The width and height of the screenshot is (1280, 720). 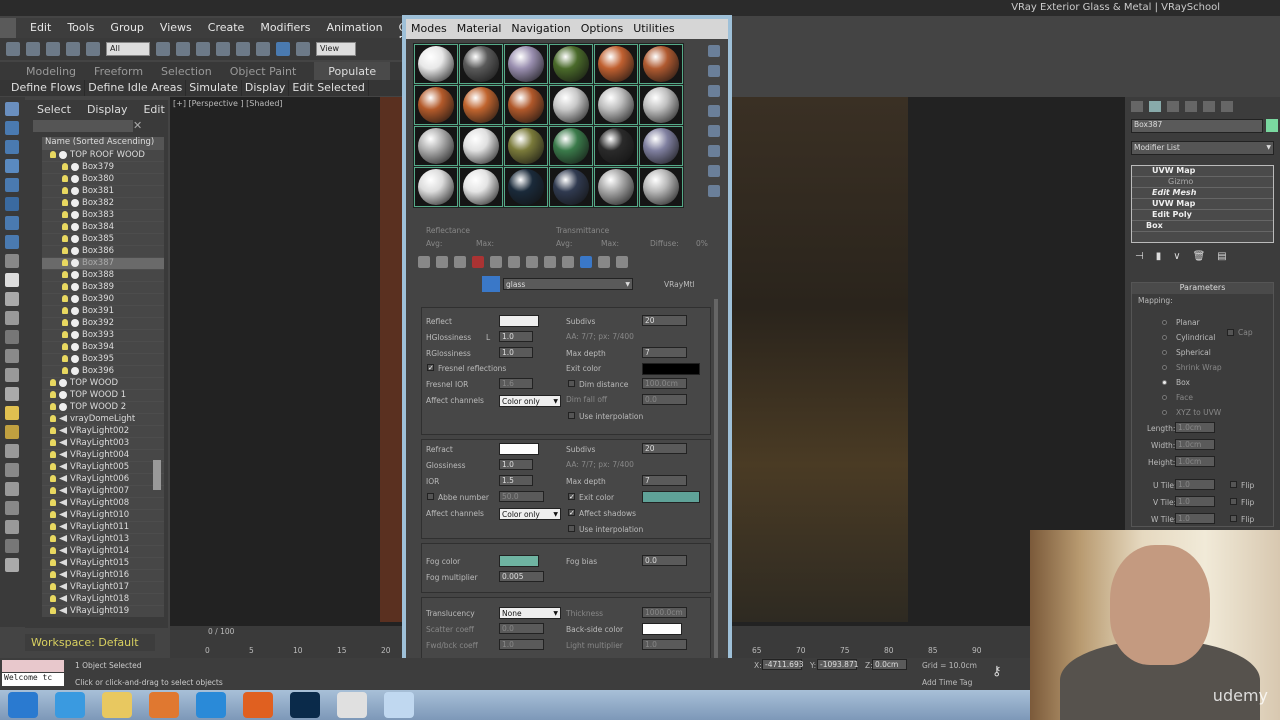 I want to click on get-material-icon, so click(x=424, y=262).